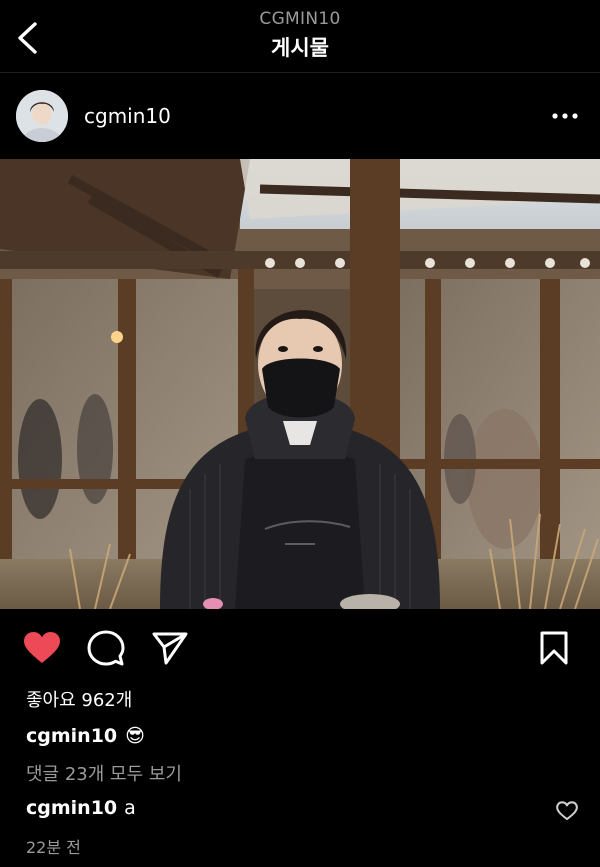  Describe the element at coordinates (130, 808) in the screenshot. I see `comment-text: a` at that location.